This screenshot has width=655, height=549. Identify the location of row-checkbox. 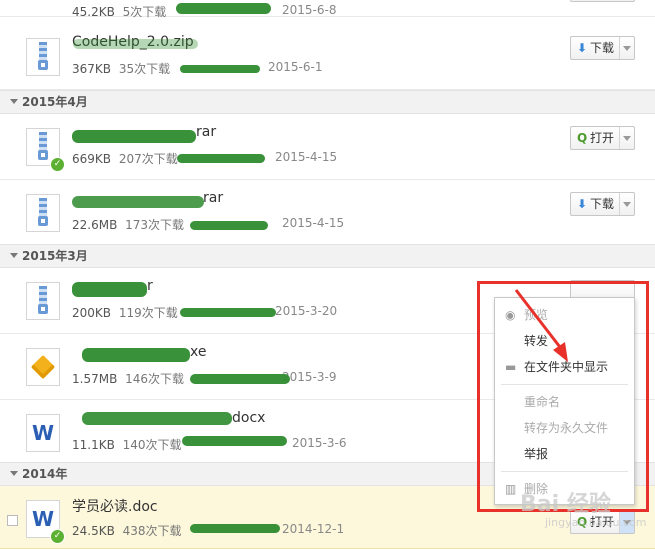
(12, 520).